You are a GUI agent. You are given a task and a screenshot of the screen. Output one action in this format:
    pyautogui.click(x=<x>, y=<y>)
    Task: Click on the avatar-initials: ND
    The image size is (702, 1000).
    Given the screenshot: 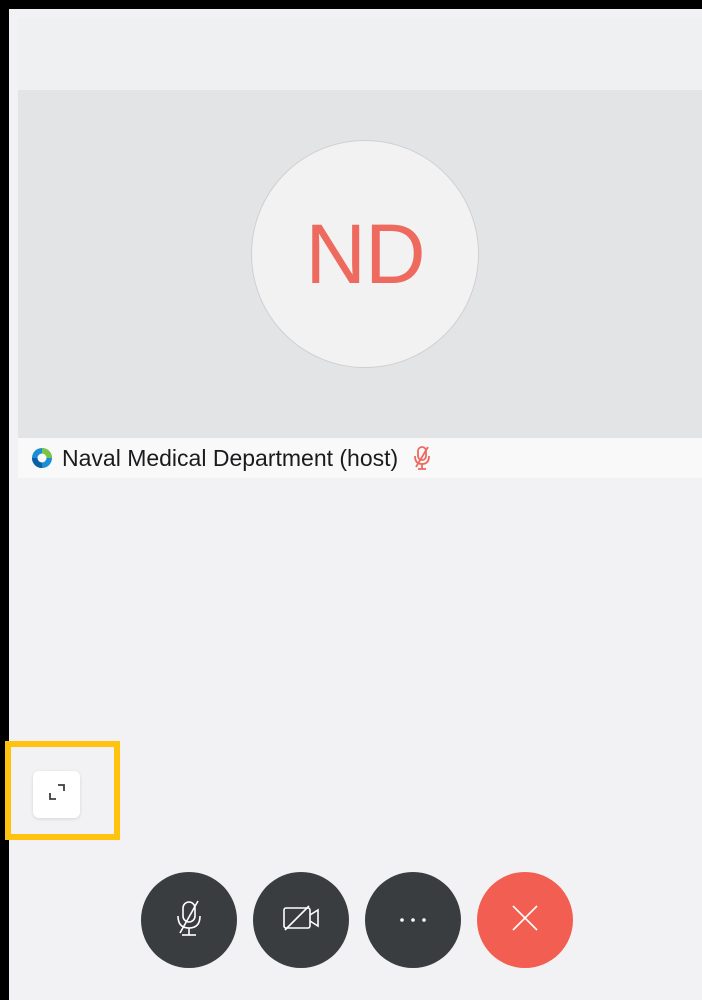 What is the action you would take?
    pyautogui.click(x=365, y=253)
    